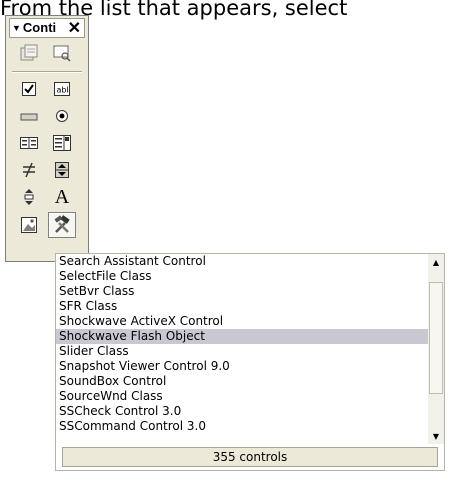 Image resolution: width=451 pixels, height=483 pixels. Describe the element at coordinates (242, 261) in the screenshot. I see `list-item: Search Assistant Control` at that location.